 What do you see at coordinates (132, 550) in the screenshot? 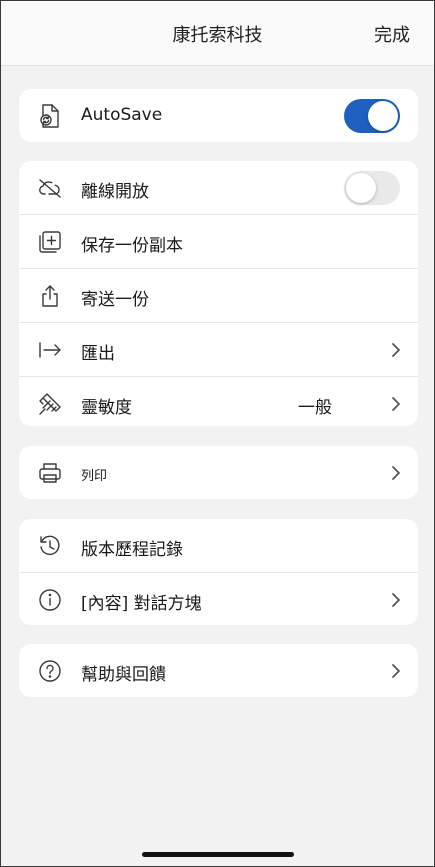
I see `version-history-label: 版本歷程記錄` at bounding box center [132, 550].